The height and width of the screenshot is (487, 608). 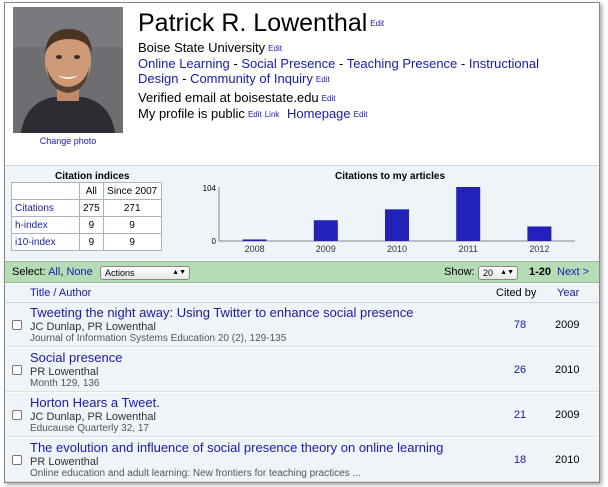 I want to click on profile-name: Patrick R. Lowenthal, so click(x=253, y=23).